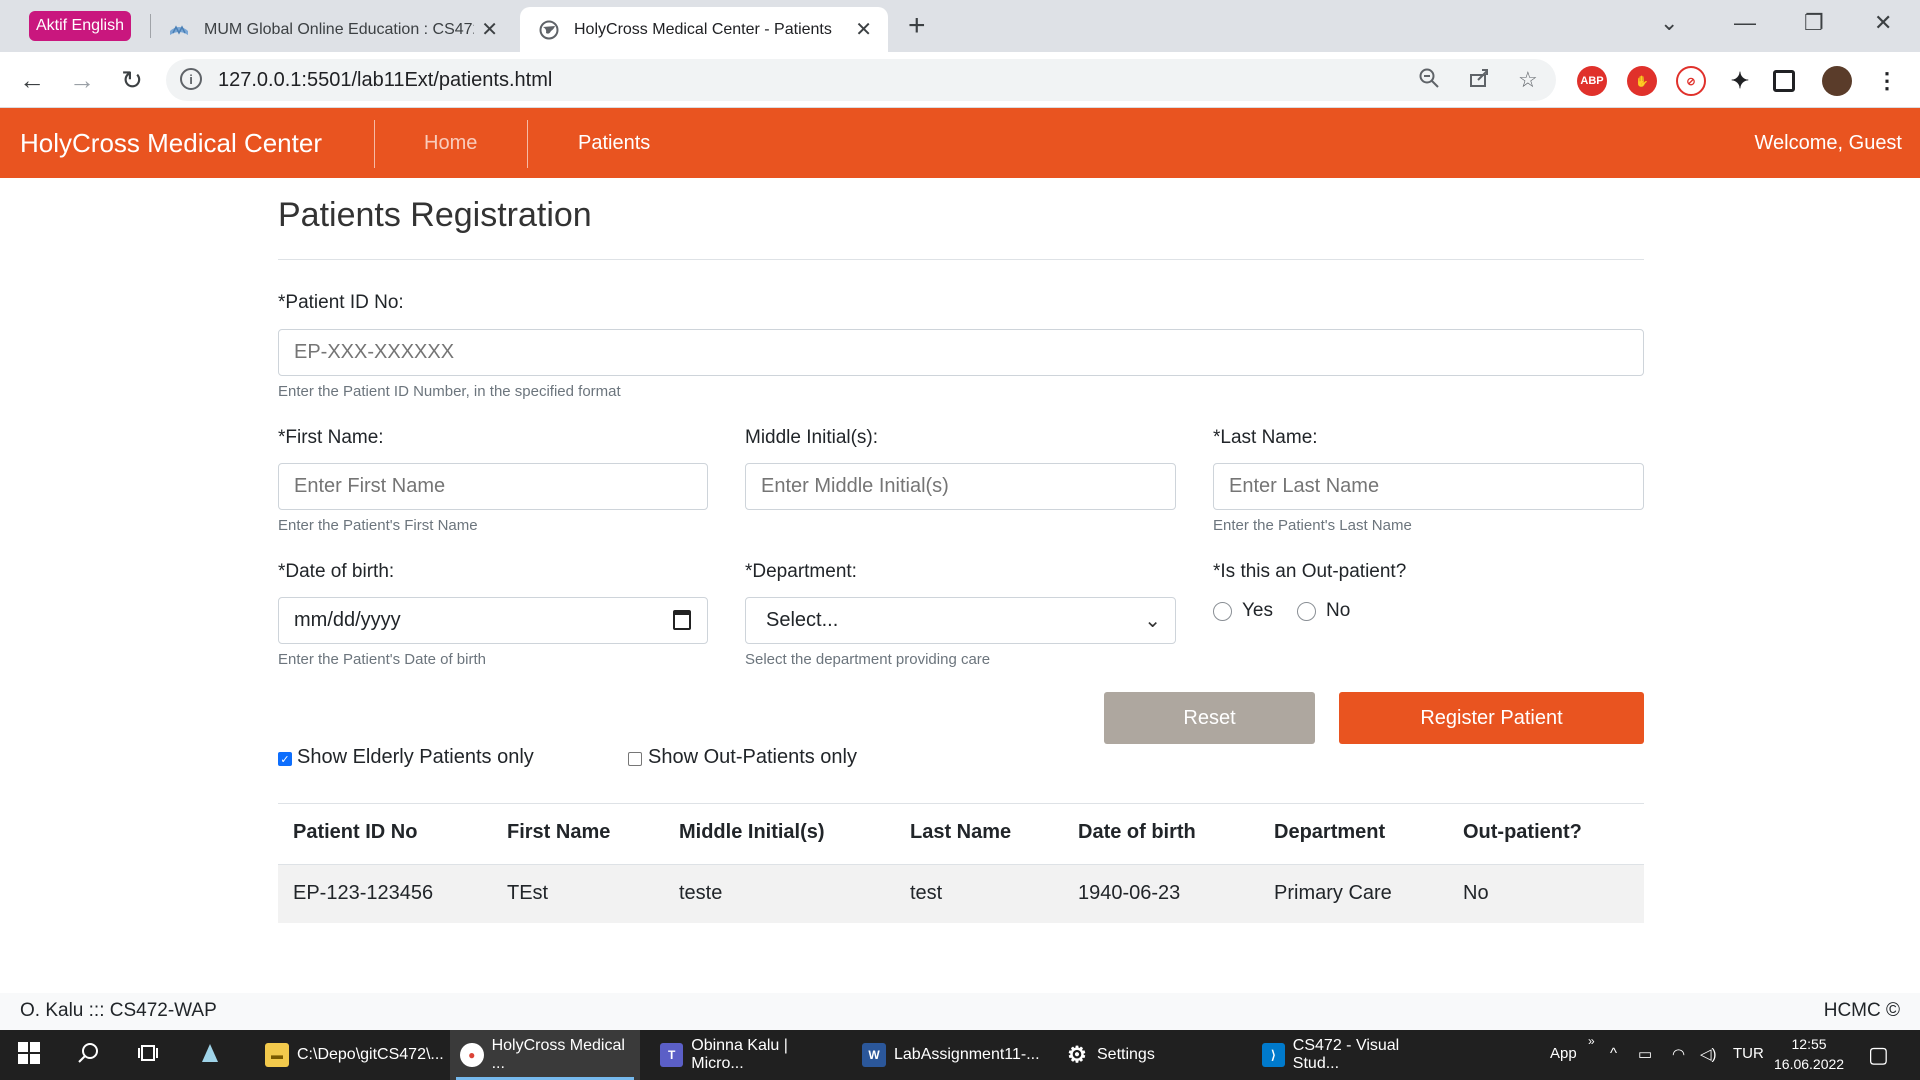  I want to click on outpatient-yes-radio, so click(1222, 611).